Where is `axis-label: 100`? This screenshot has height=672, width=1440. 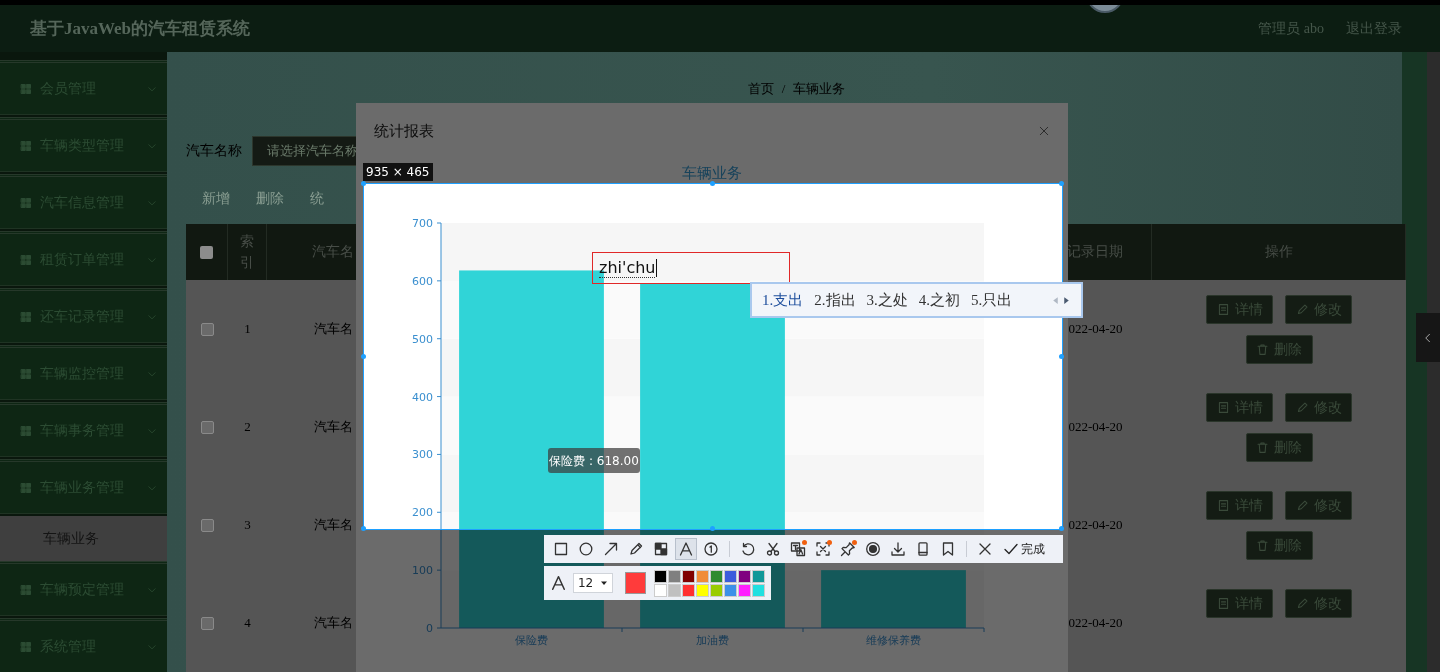
axis-label: 100 is located at coordinates (422, 571).